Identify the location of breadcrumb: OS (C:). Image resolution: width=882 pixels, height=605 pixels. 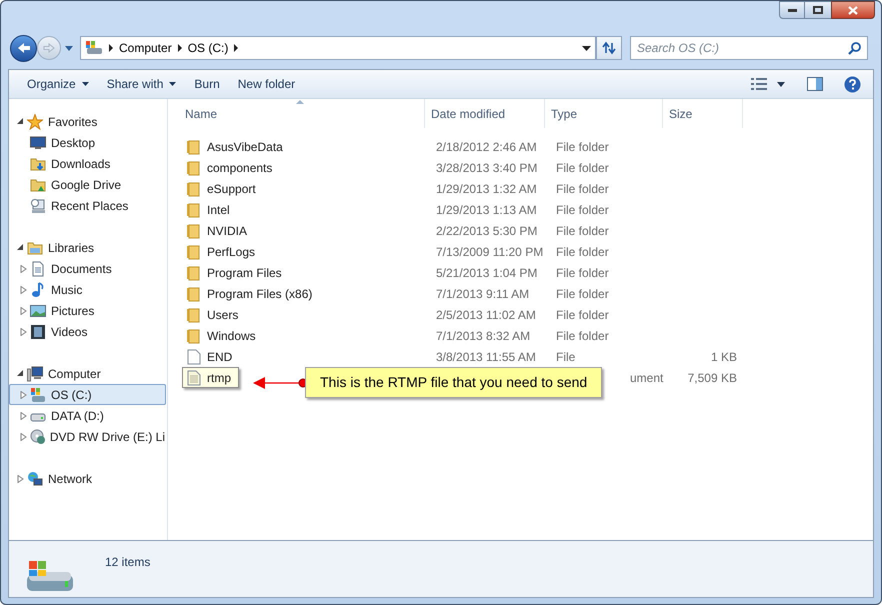
(208, 48).